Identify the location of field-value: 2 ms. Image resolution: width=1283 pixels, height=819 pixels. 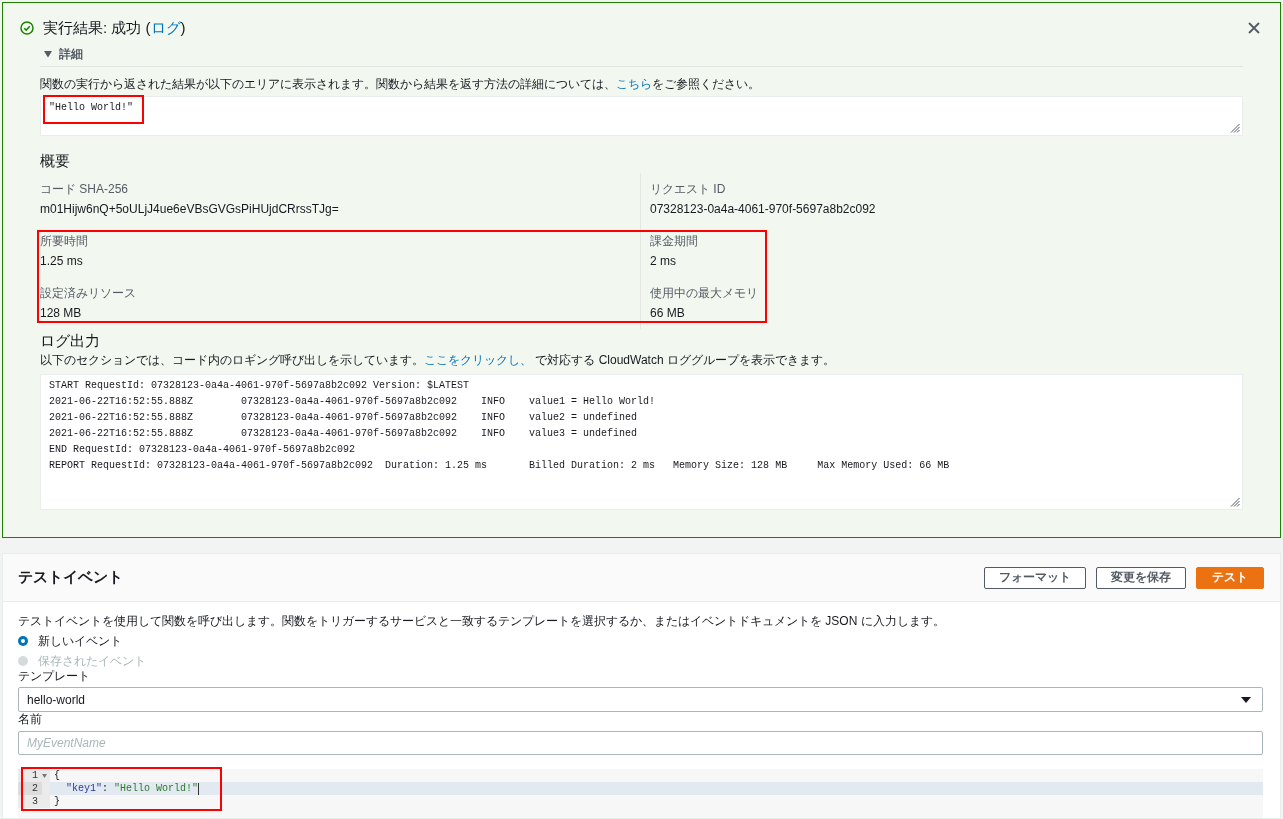
(663, 261).